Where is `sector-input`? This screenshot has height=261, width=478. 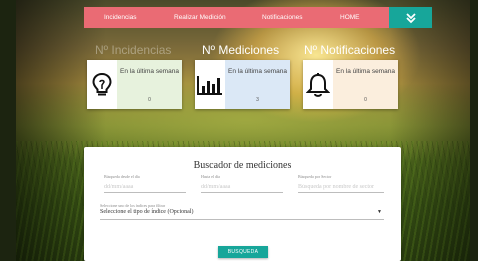 sector-input is located at coordinates (341, 187).